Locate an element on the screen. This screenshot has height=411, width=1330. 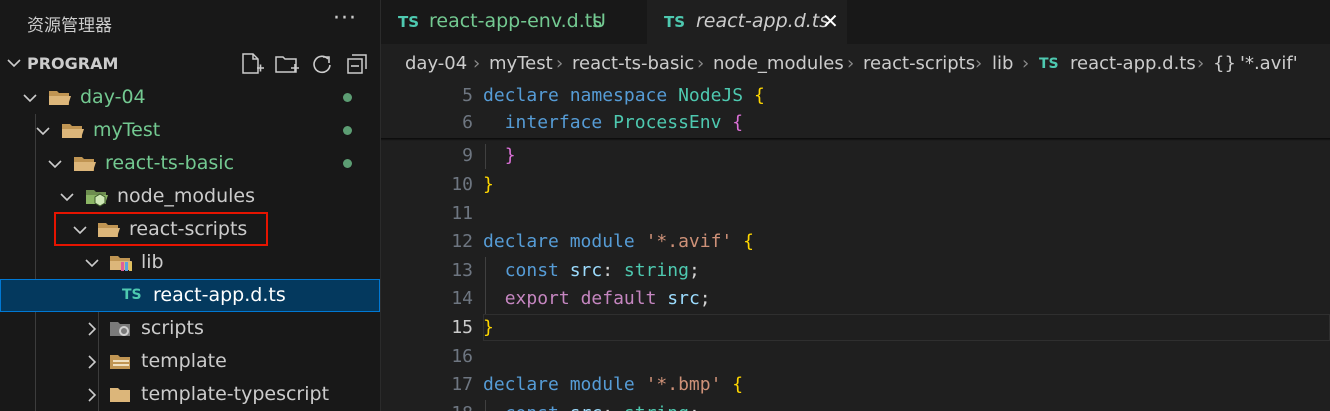
tree-file-react-app-d-ts: TS react-app.d.ts is located at coordinates (190, 295).